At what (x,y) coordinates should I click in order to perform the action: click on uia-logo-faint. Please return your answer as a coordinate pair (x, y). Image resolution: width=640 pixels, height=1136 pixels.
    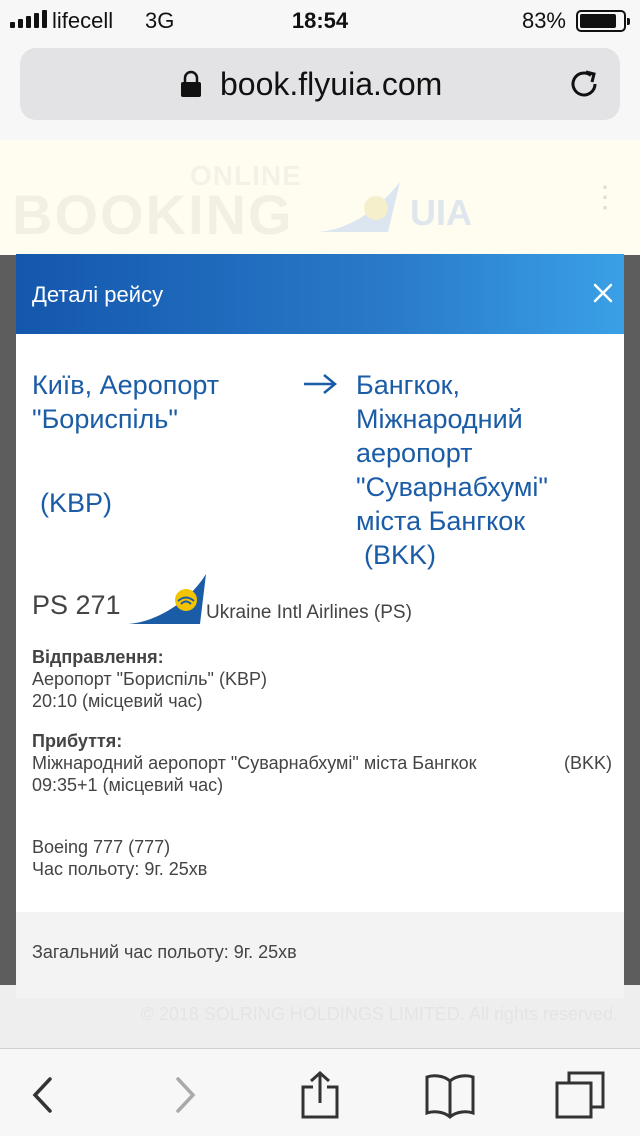
    Looking at the image, I should click on (359, 207).